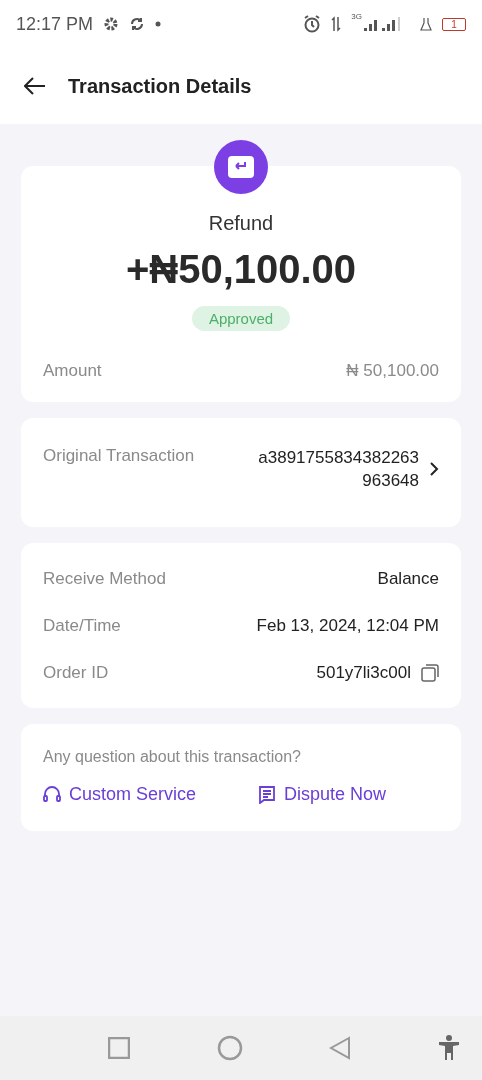 This screenshot has width=482, height=1080. What do you see at coordinates (347, 625) in the screenshot?
I see `detail-value: Feb 13, 2024, 12:04 PM` at bounding box center [347, 625].